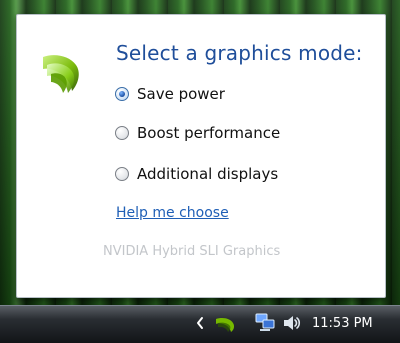 The image size is (400, 343). What do you see at coordinates (192, 251) in the screenshot?
I see `nvidia-hybrid-sli-footer: NVIDIA Hybrid SLI Graphics` at bounding box center [192, 251].